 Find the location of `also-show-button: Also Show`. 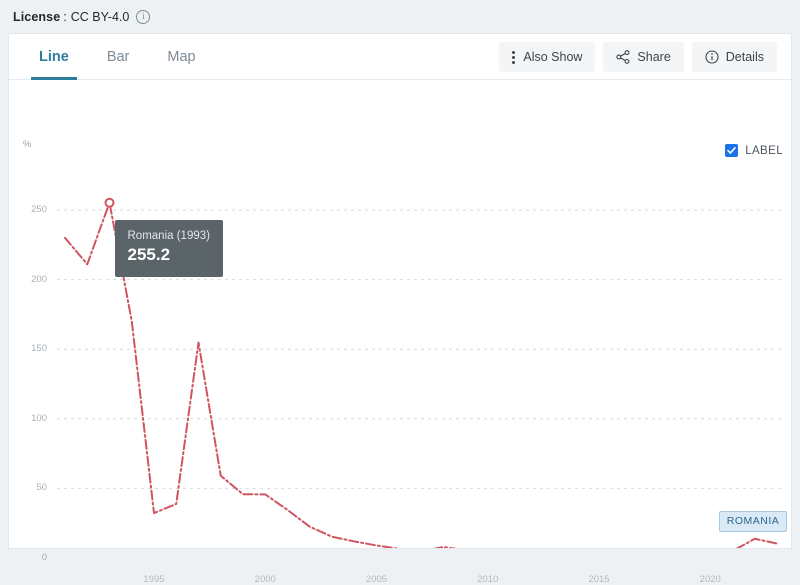

also-show-button: Also Show is located at coordinates (547, 57).